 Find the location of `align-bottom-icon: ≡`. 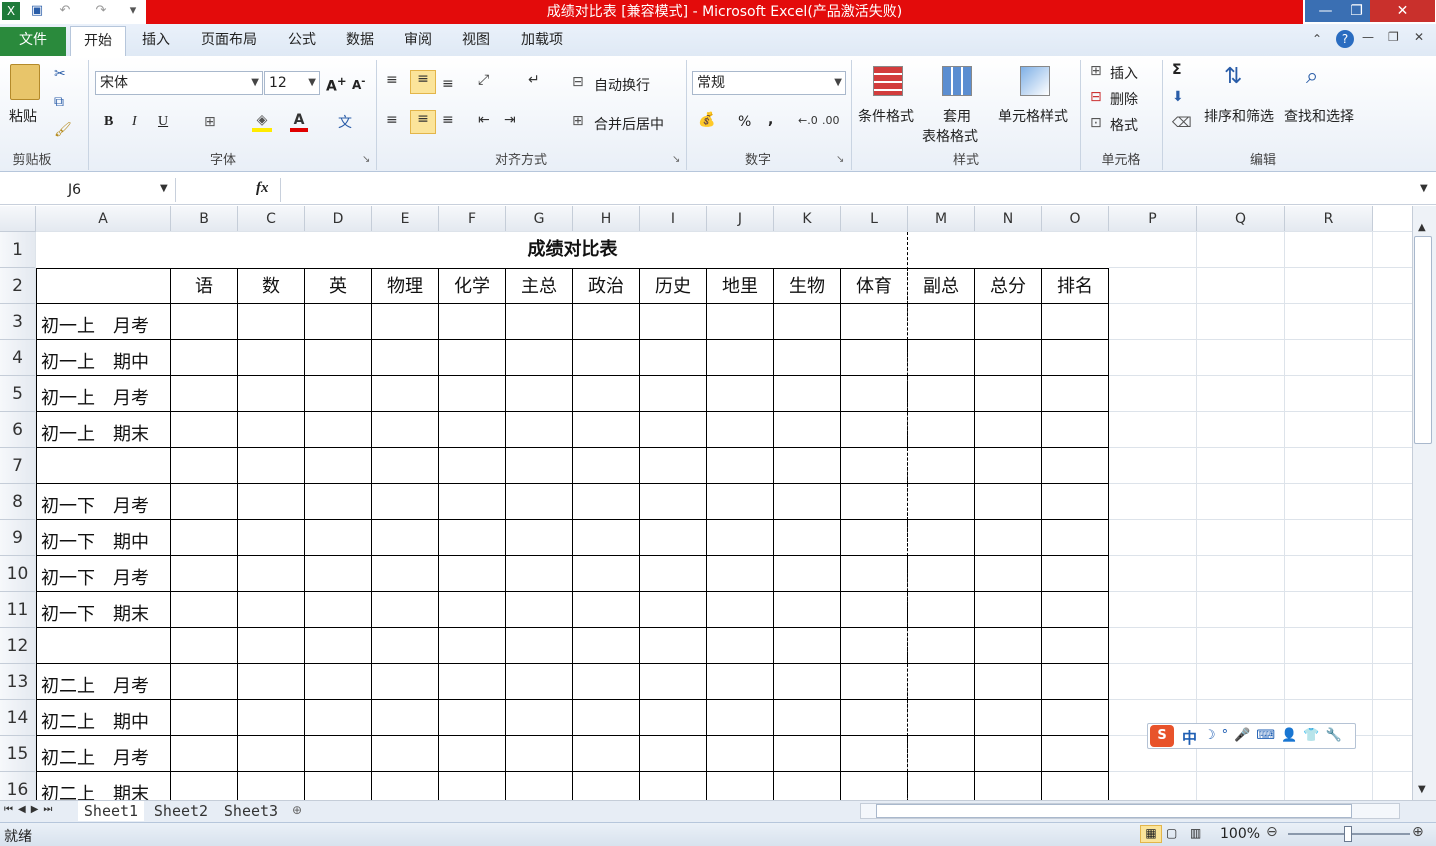

align-bottom-icon: ≡ is located at coordinates (448, 84).